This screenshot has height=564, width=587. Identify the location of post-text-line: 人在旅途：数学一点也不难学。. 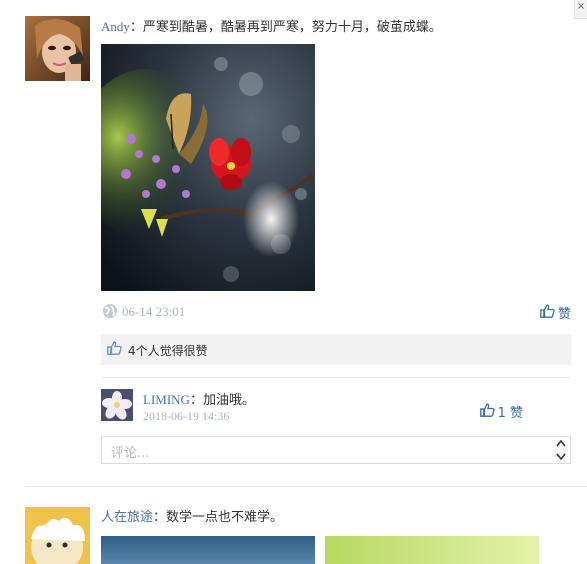
(192, 515).